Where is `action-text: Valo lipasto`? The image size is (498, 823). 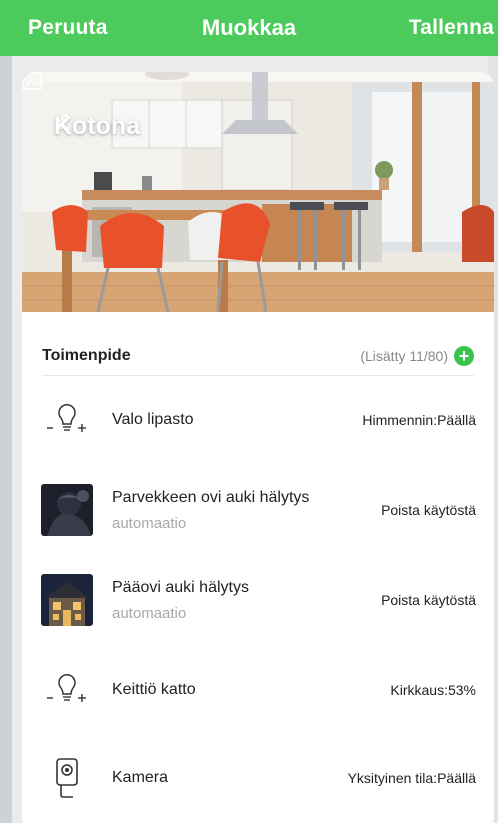
action-text: Valo lipasto is located at coordinates (237, 420).